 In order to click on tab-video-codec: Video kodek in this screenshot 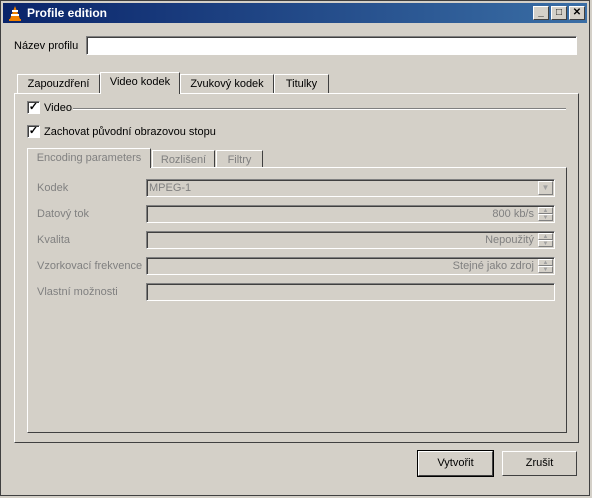, I will do `click(140, 83)`.